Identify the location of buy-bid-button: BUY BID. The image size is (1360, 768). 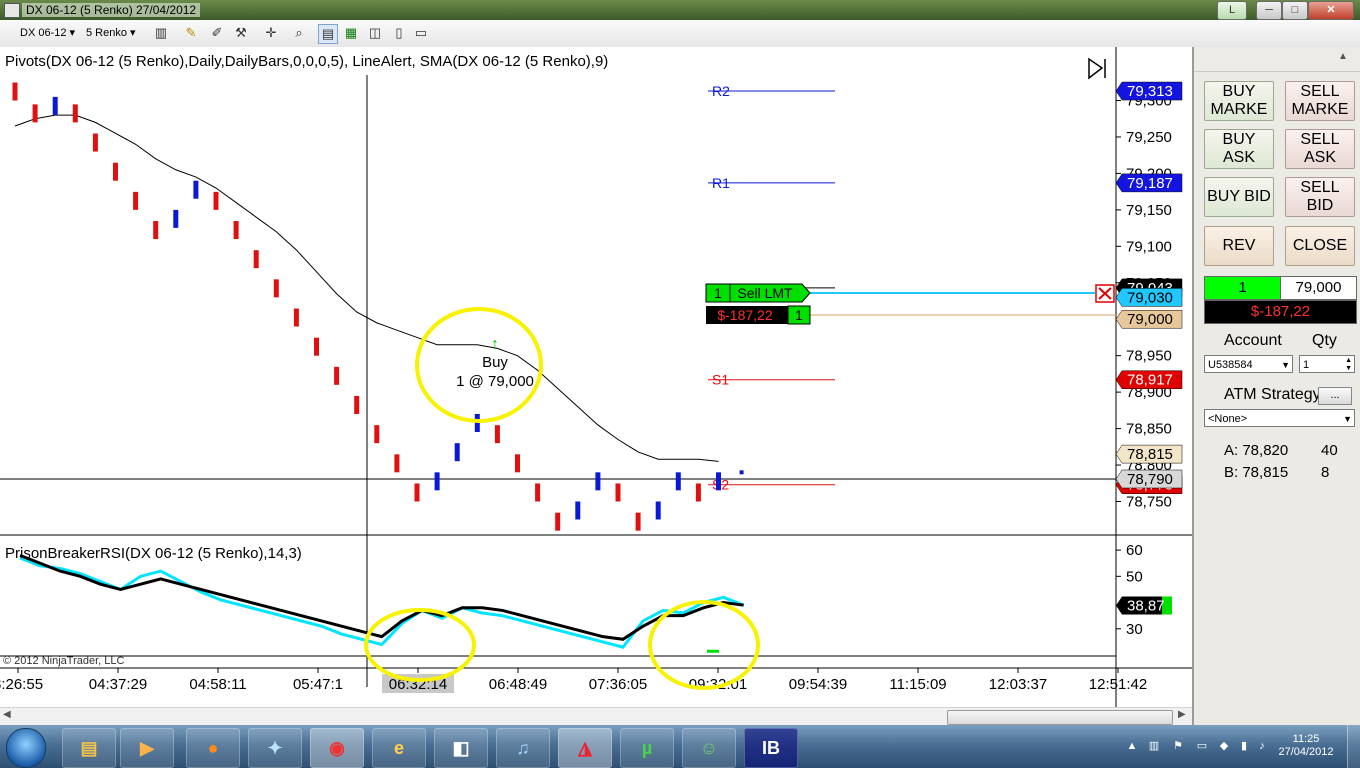
(1239, 197).